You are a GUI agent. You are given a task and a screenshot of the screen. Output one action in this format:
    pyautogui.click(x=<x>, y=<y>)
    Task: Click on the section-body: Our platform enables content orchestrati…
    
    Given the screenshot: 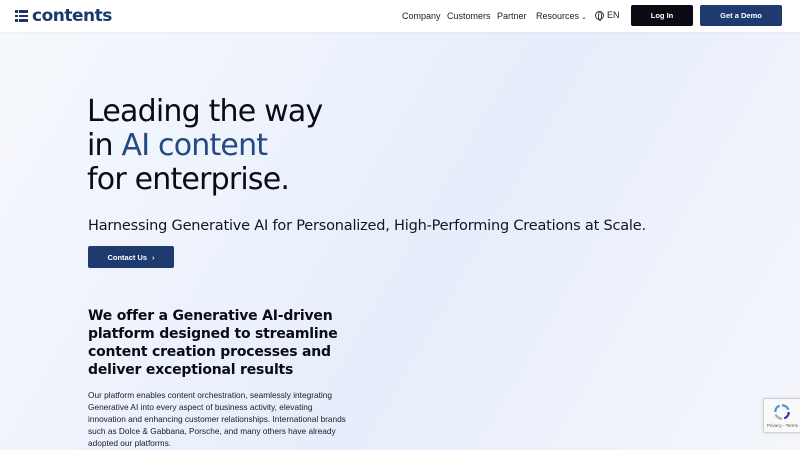 What is the action you would take?
    pyautogui.click(x=217, y=419)
    